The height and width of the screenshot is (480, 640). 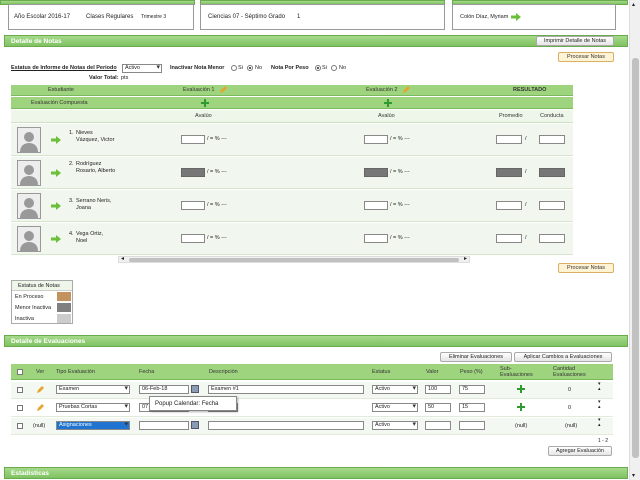 I want to click on inactivar-no-radio, so click(x=250, y=68).